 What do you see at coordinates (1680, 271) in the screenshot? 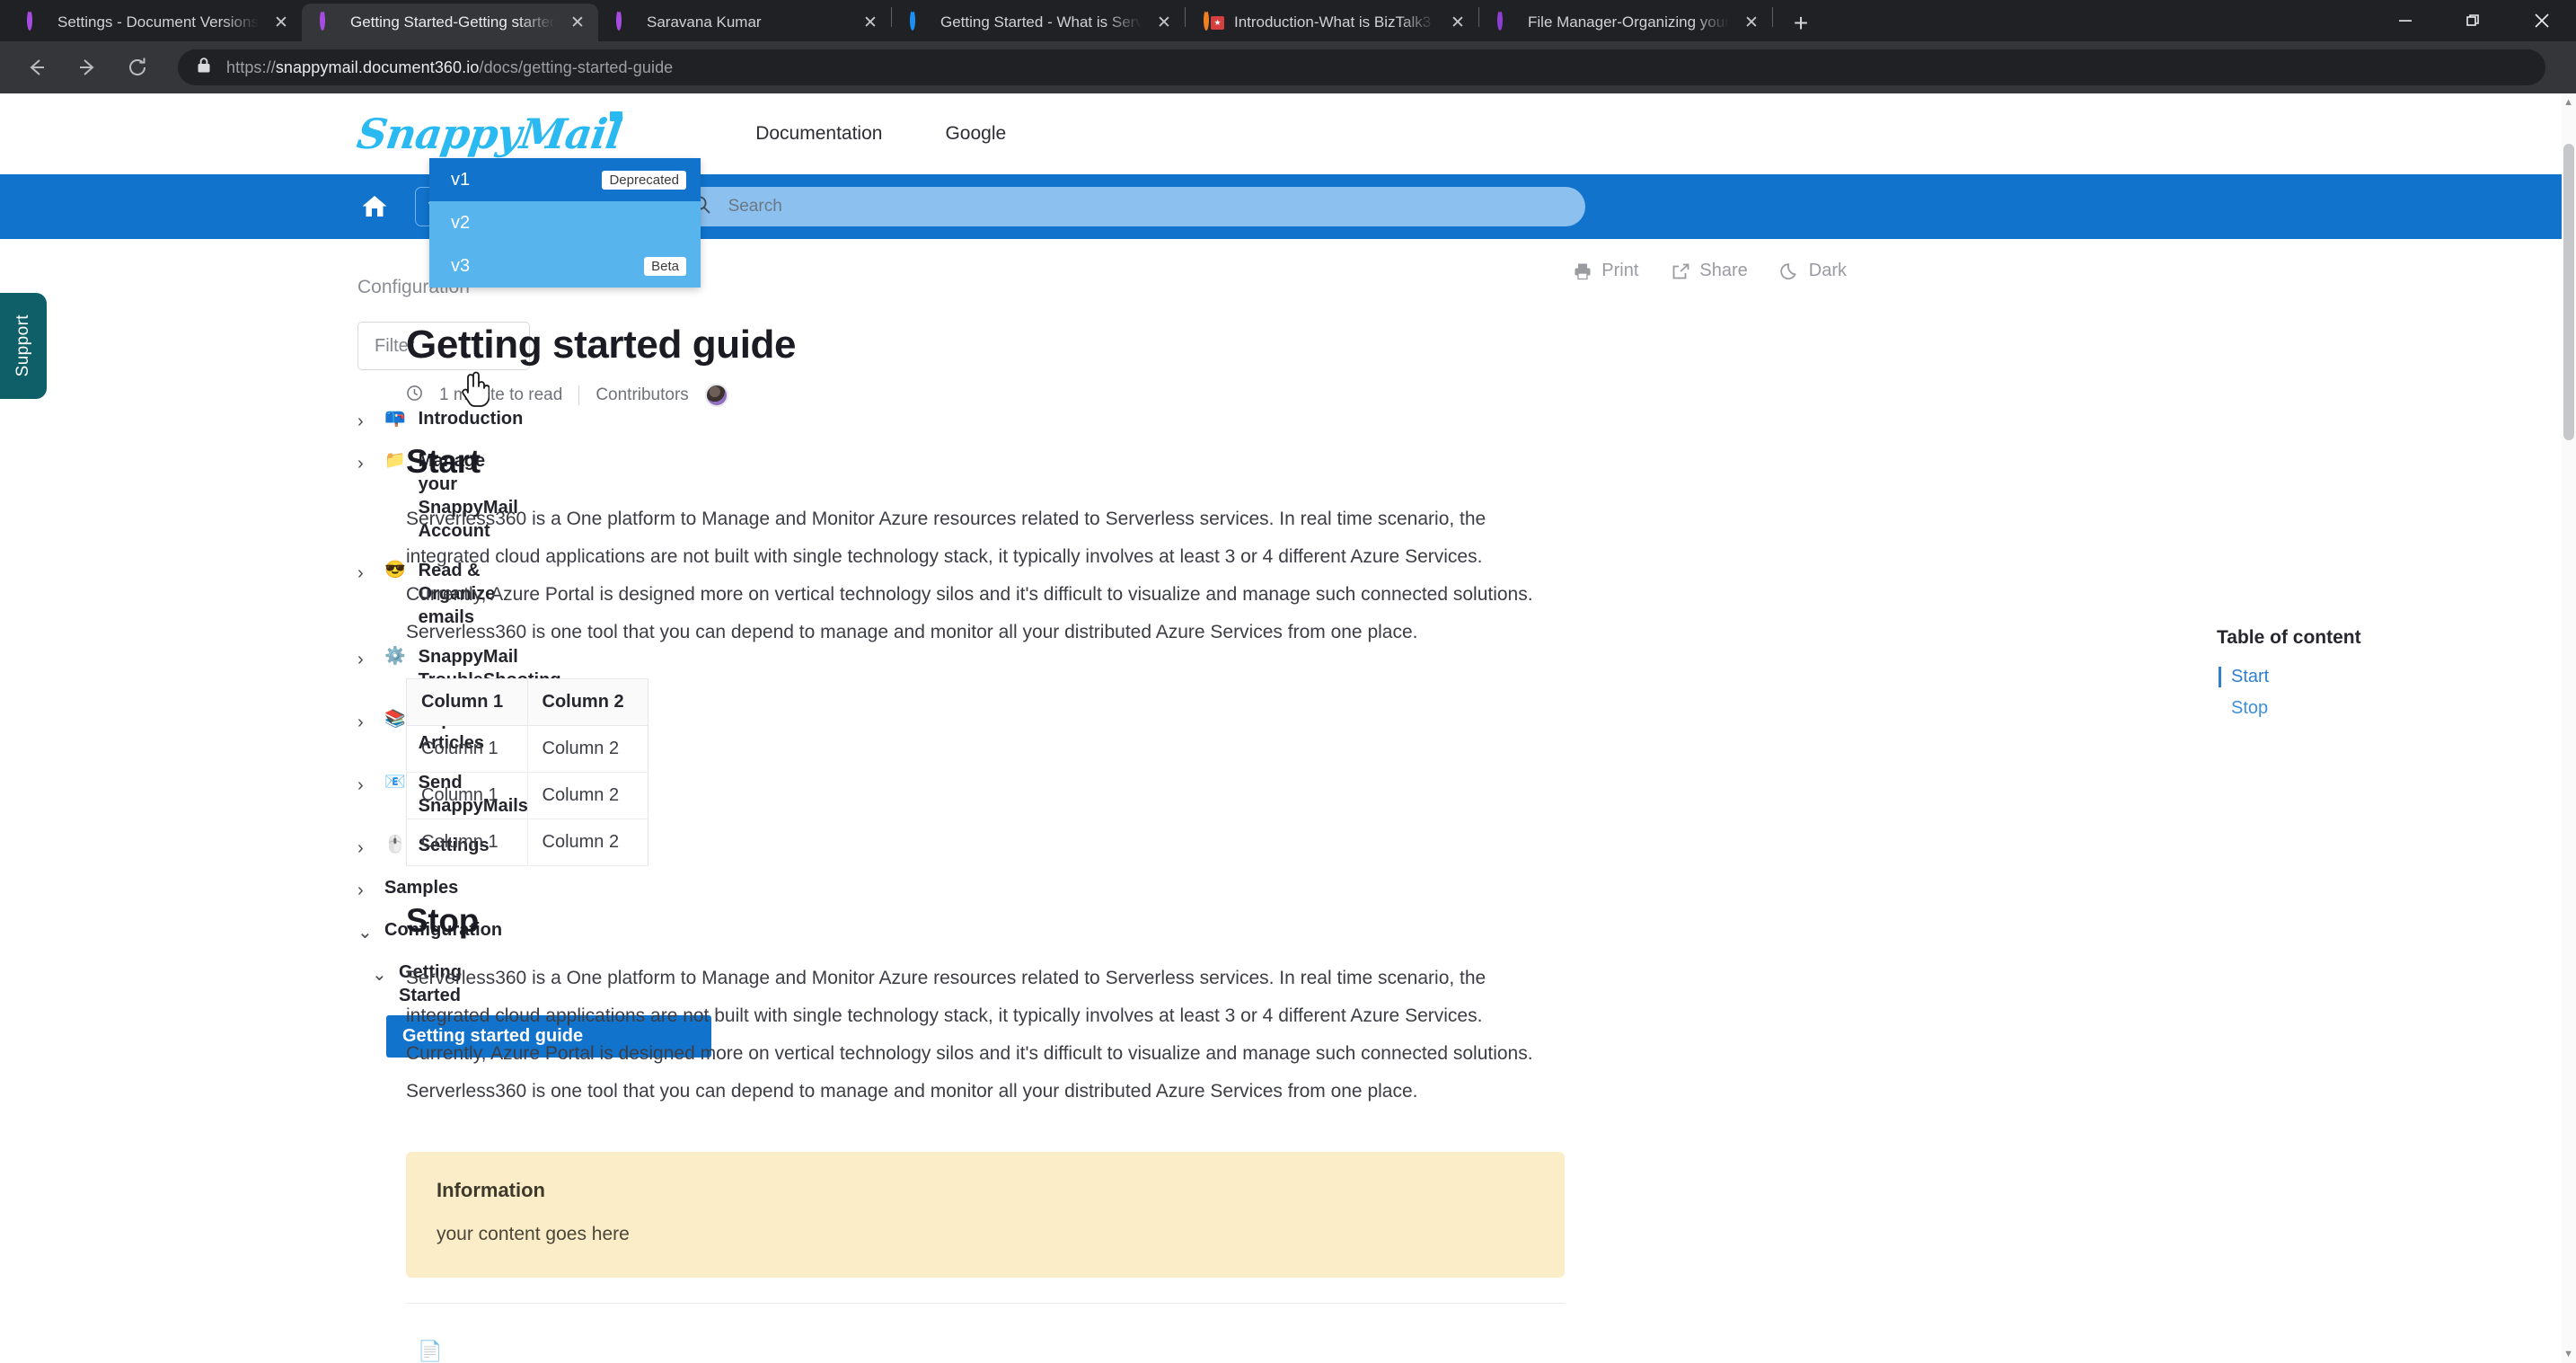
I see `share-icon` at bounding box center [1680, 271].